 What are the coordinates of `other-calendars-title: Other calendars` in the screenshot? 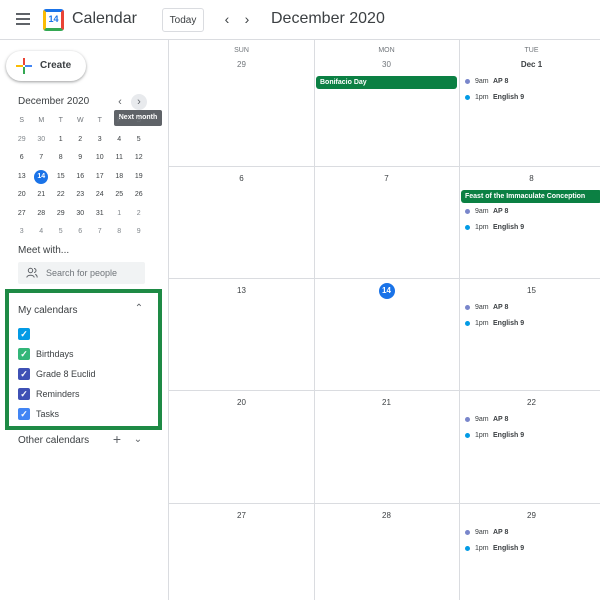 It's located at (53, 440).